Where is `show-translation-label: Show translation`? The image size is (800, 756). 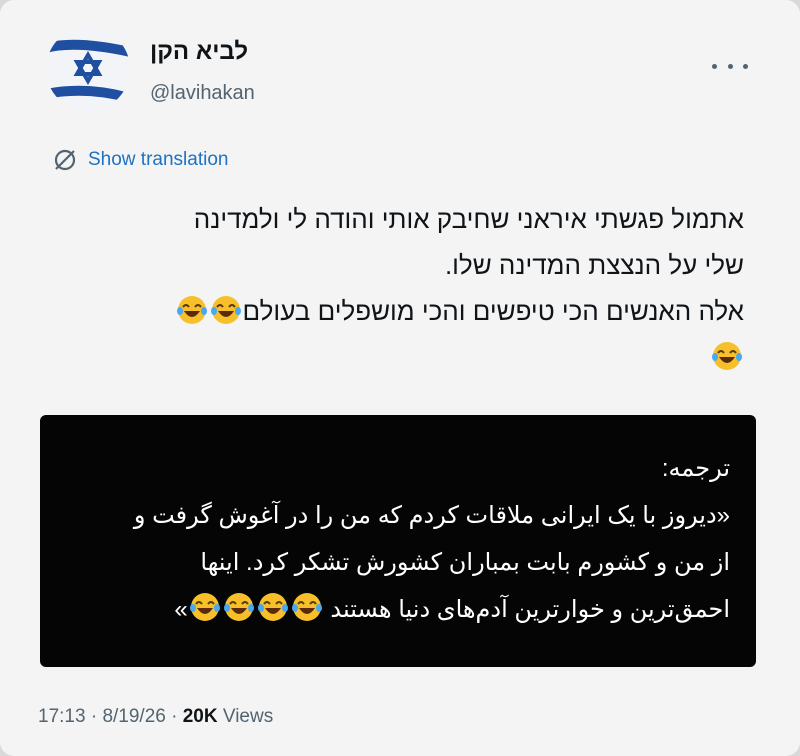
show-translation-label: Show translation is located at coordinates (158, 160).